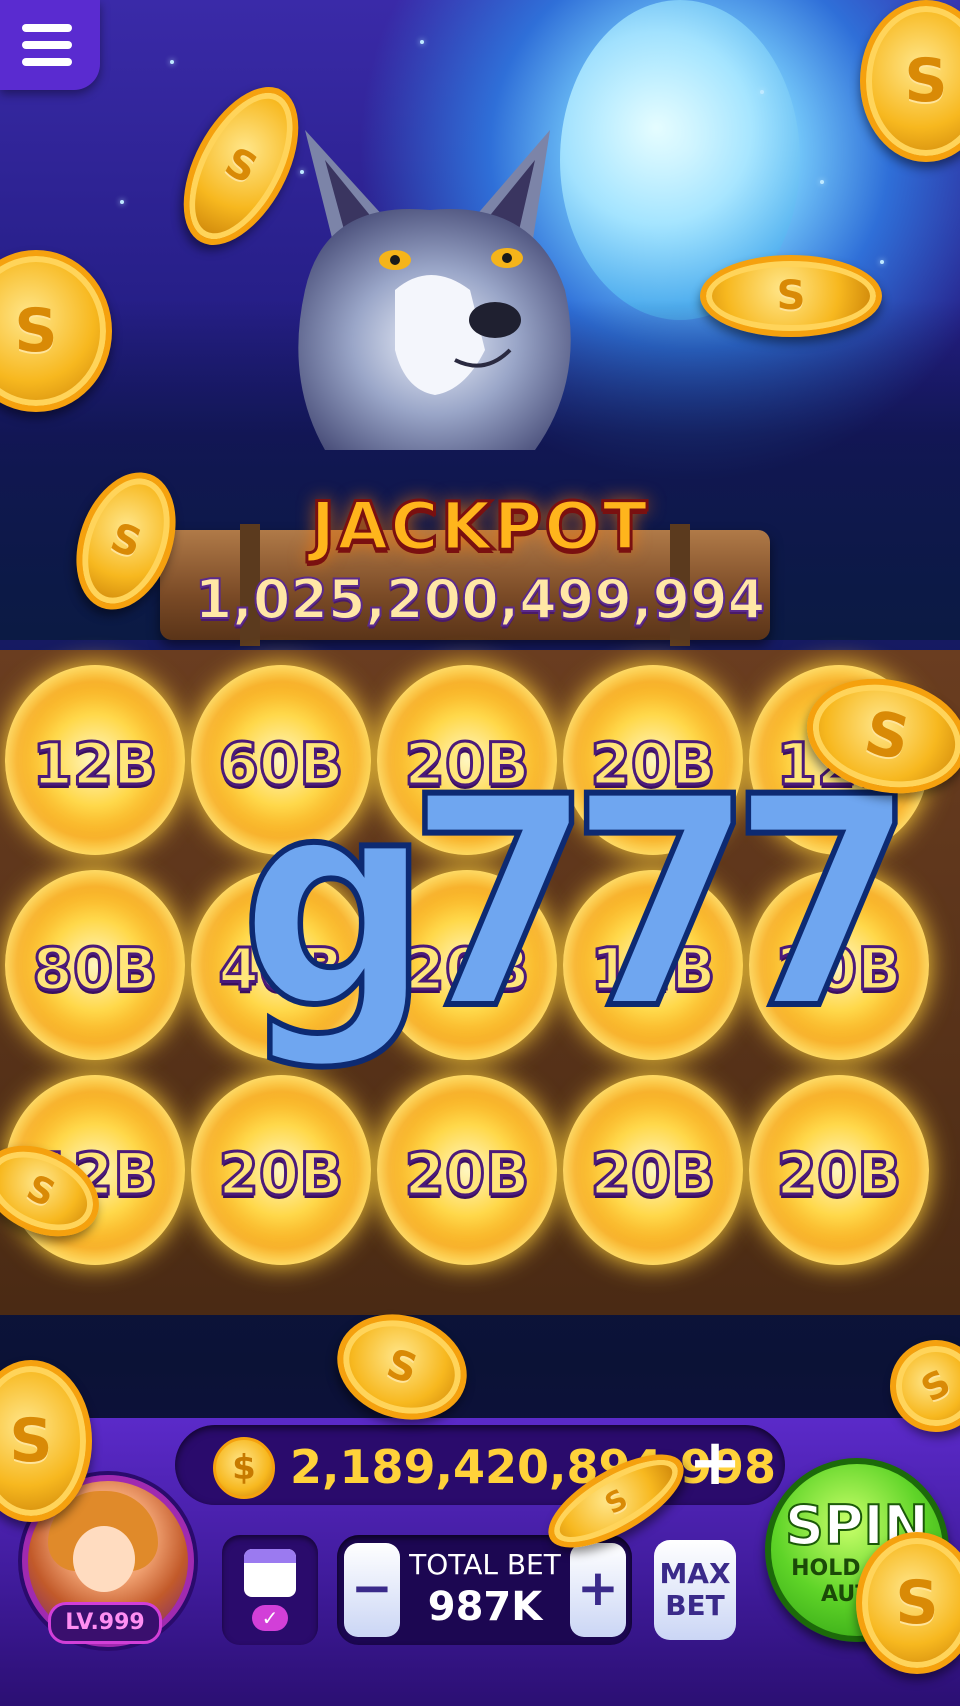  What do you see at coordinates (578, 904) in the screenshot?
I see `overlay-logo-text: g777` at bounding box center [578, 904].